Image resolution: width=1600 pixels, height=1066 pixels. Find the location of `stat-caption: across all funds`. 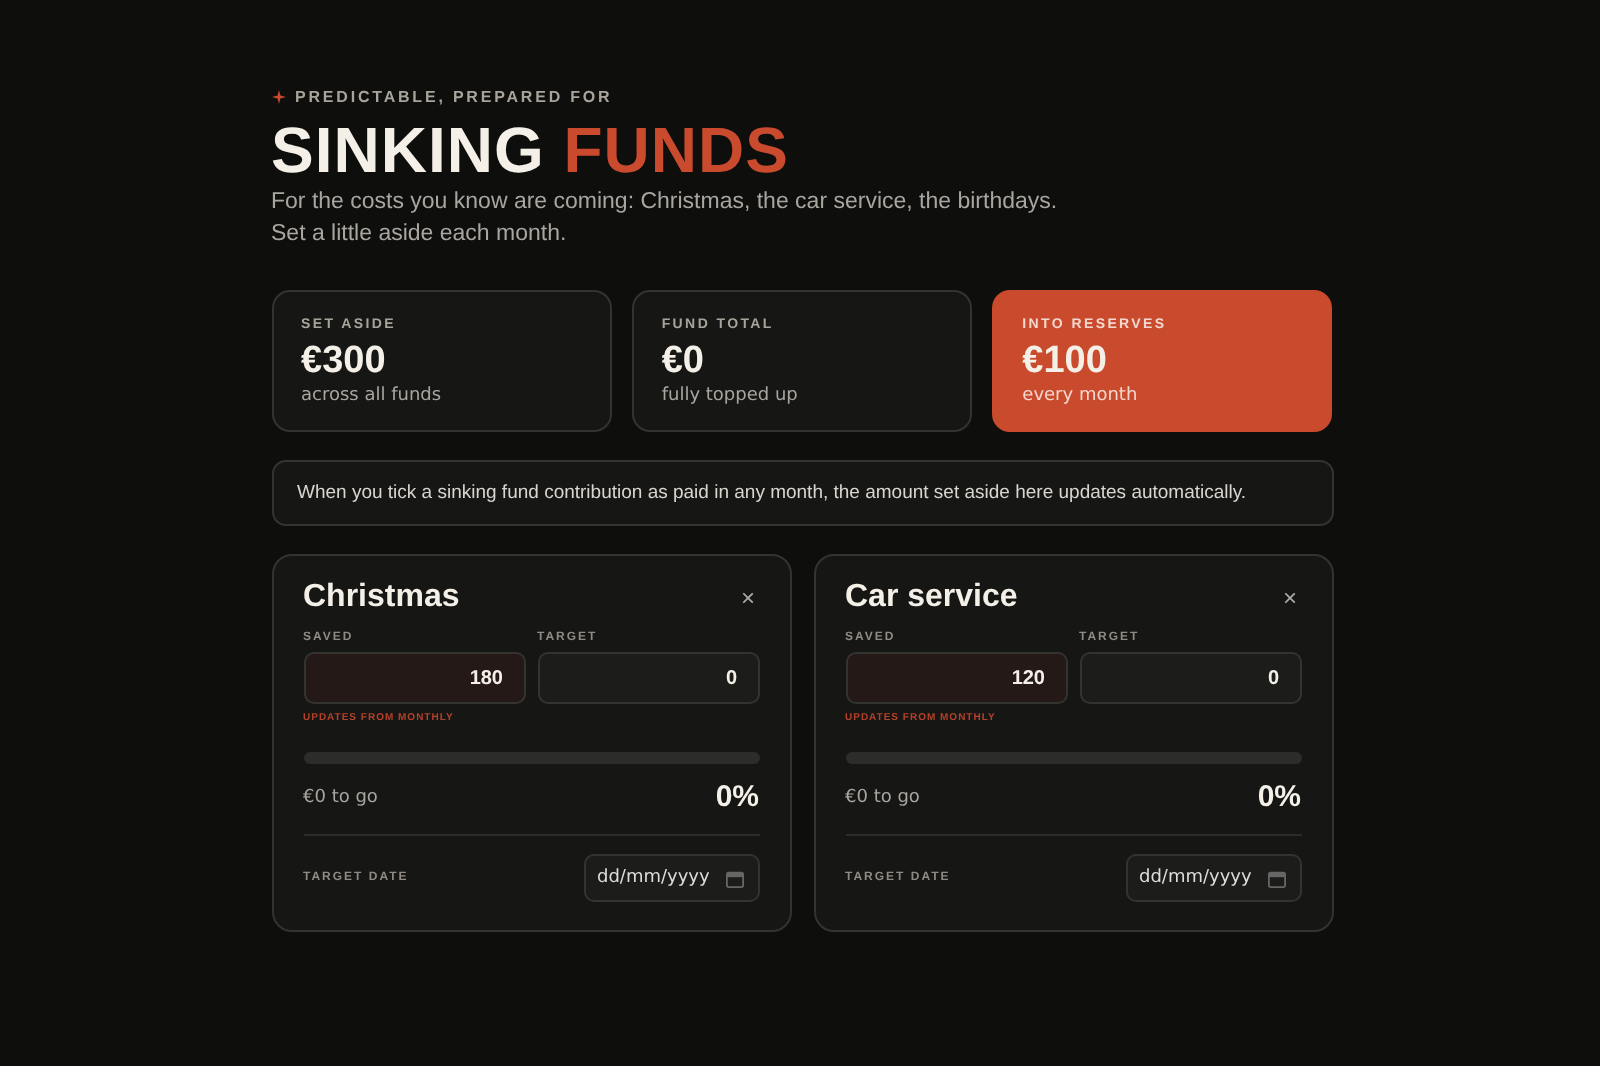

stat-caption: across all funds is located at coordinates (372, 396).